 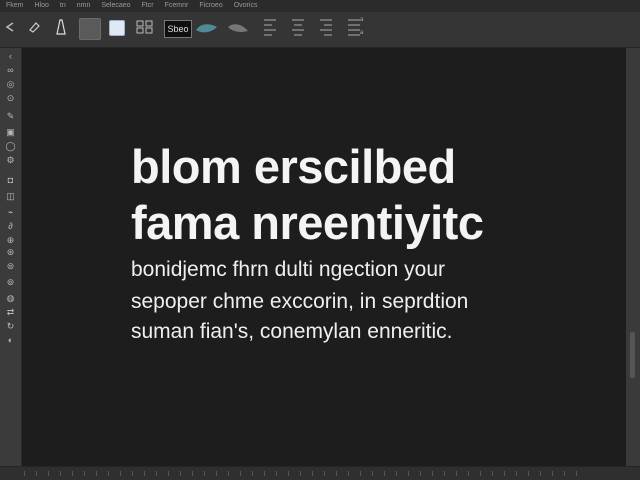 I want to click on smudge-tool-icon, so click(x=238, y=28).